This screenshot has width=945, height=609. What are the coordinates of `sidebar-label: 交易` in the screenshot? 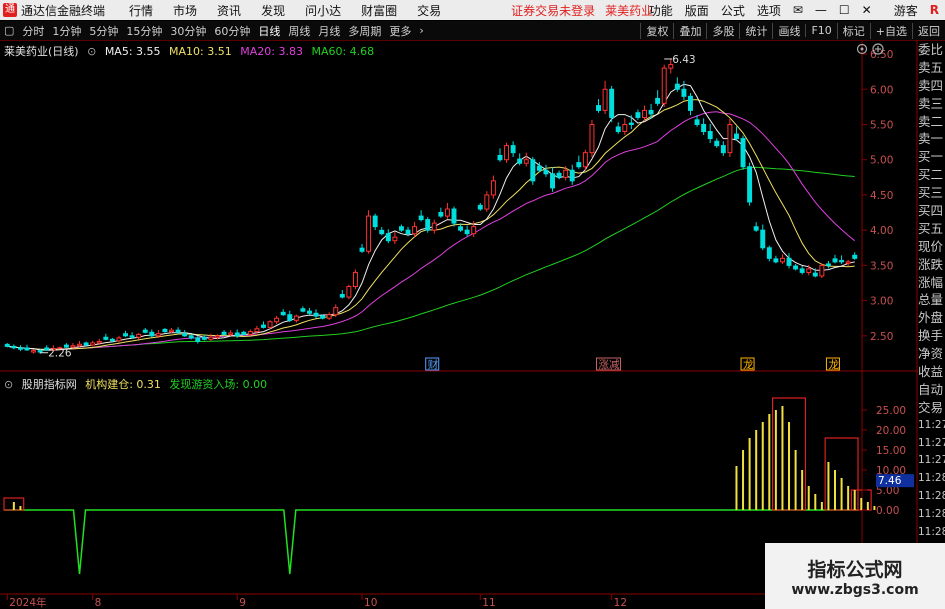 It's located at (931, 407).